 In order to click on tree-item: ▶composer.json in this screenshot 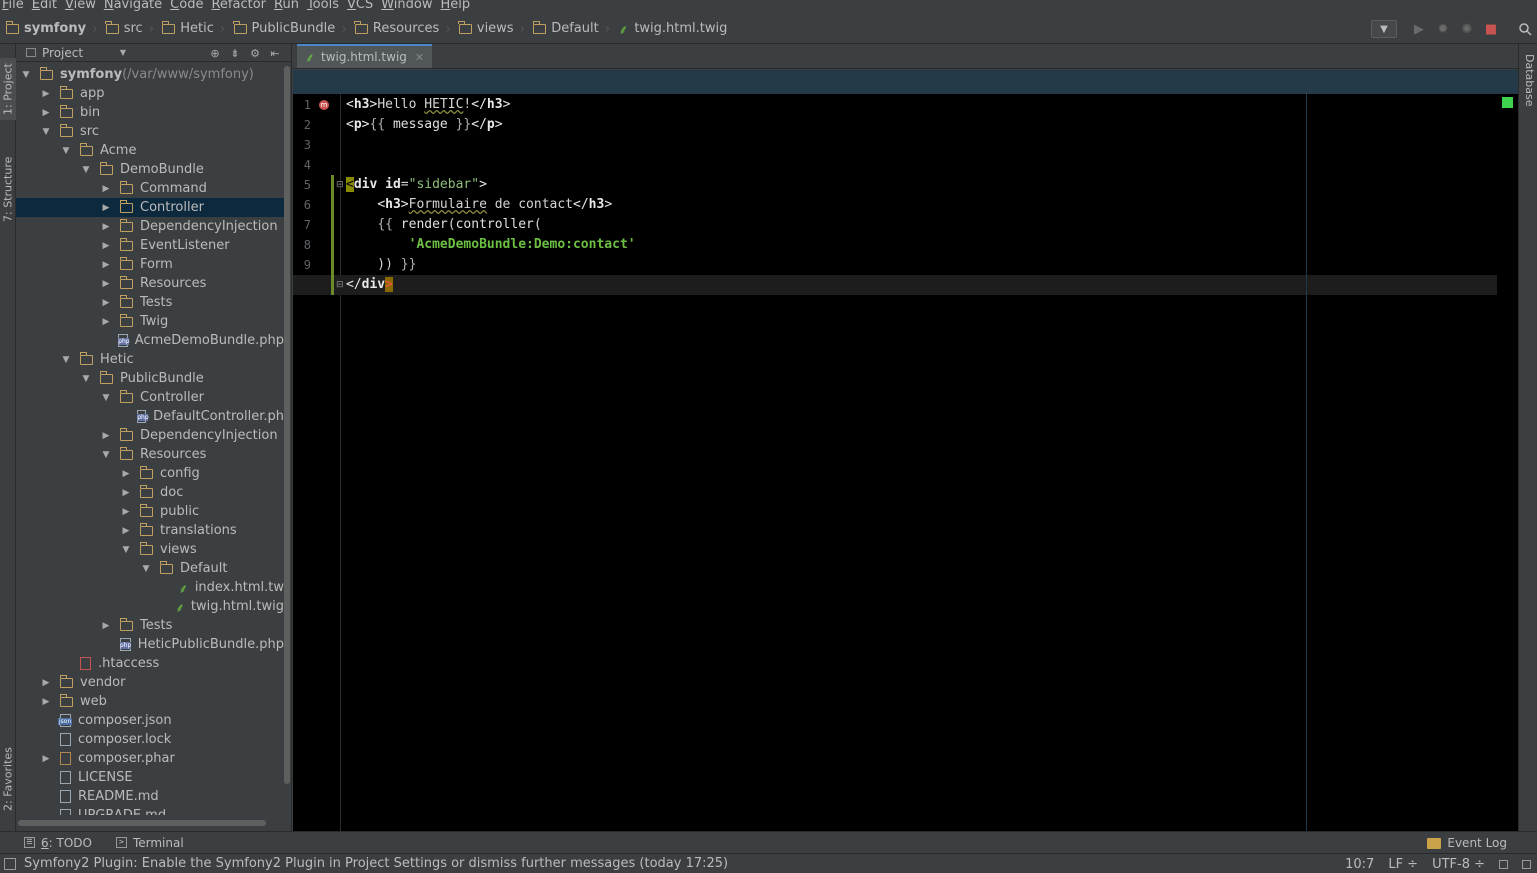, I will do `click(150, 720)`.